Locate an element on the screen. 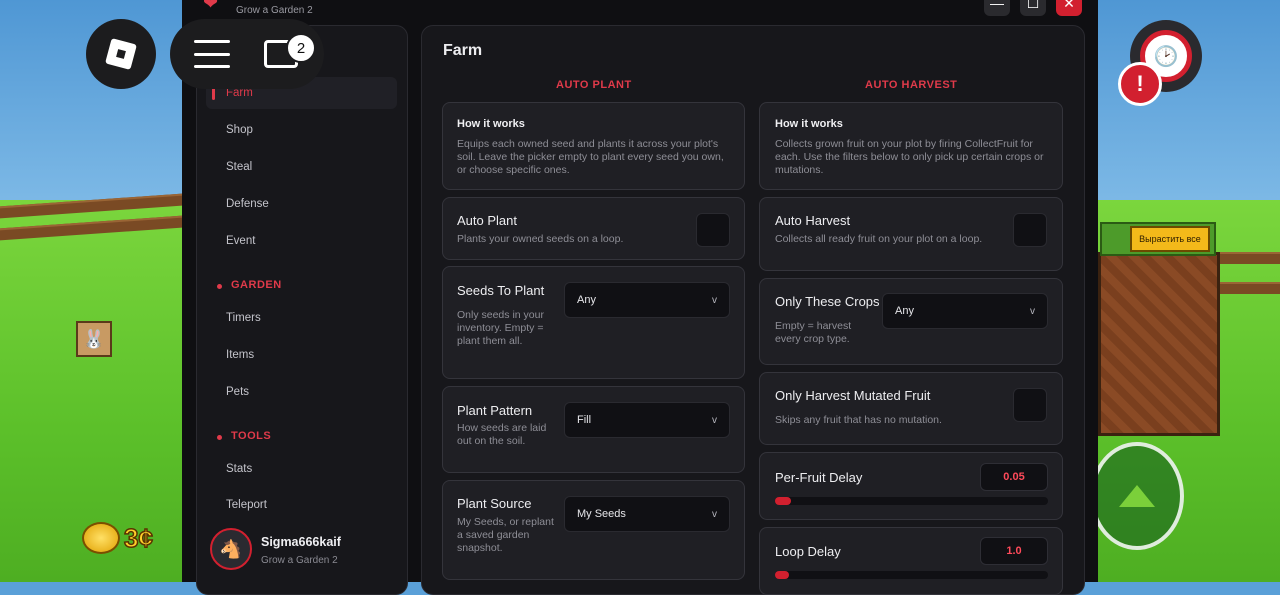 This screenshot has width=1280, height=595. coins-display: 3¢ is located at coordinates (118, 538).